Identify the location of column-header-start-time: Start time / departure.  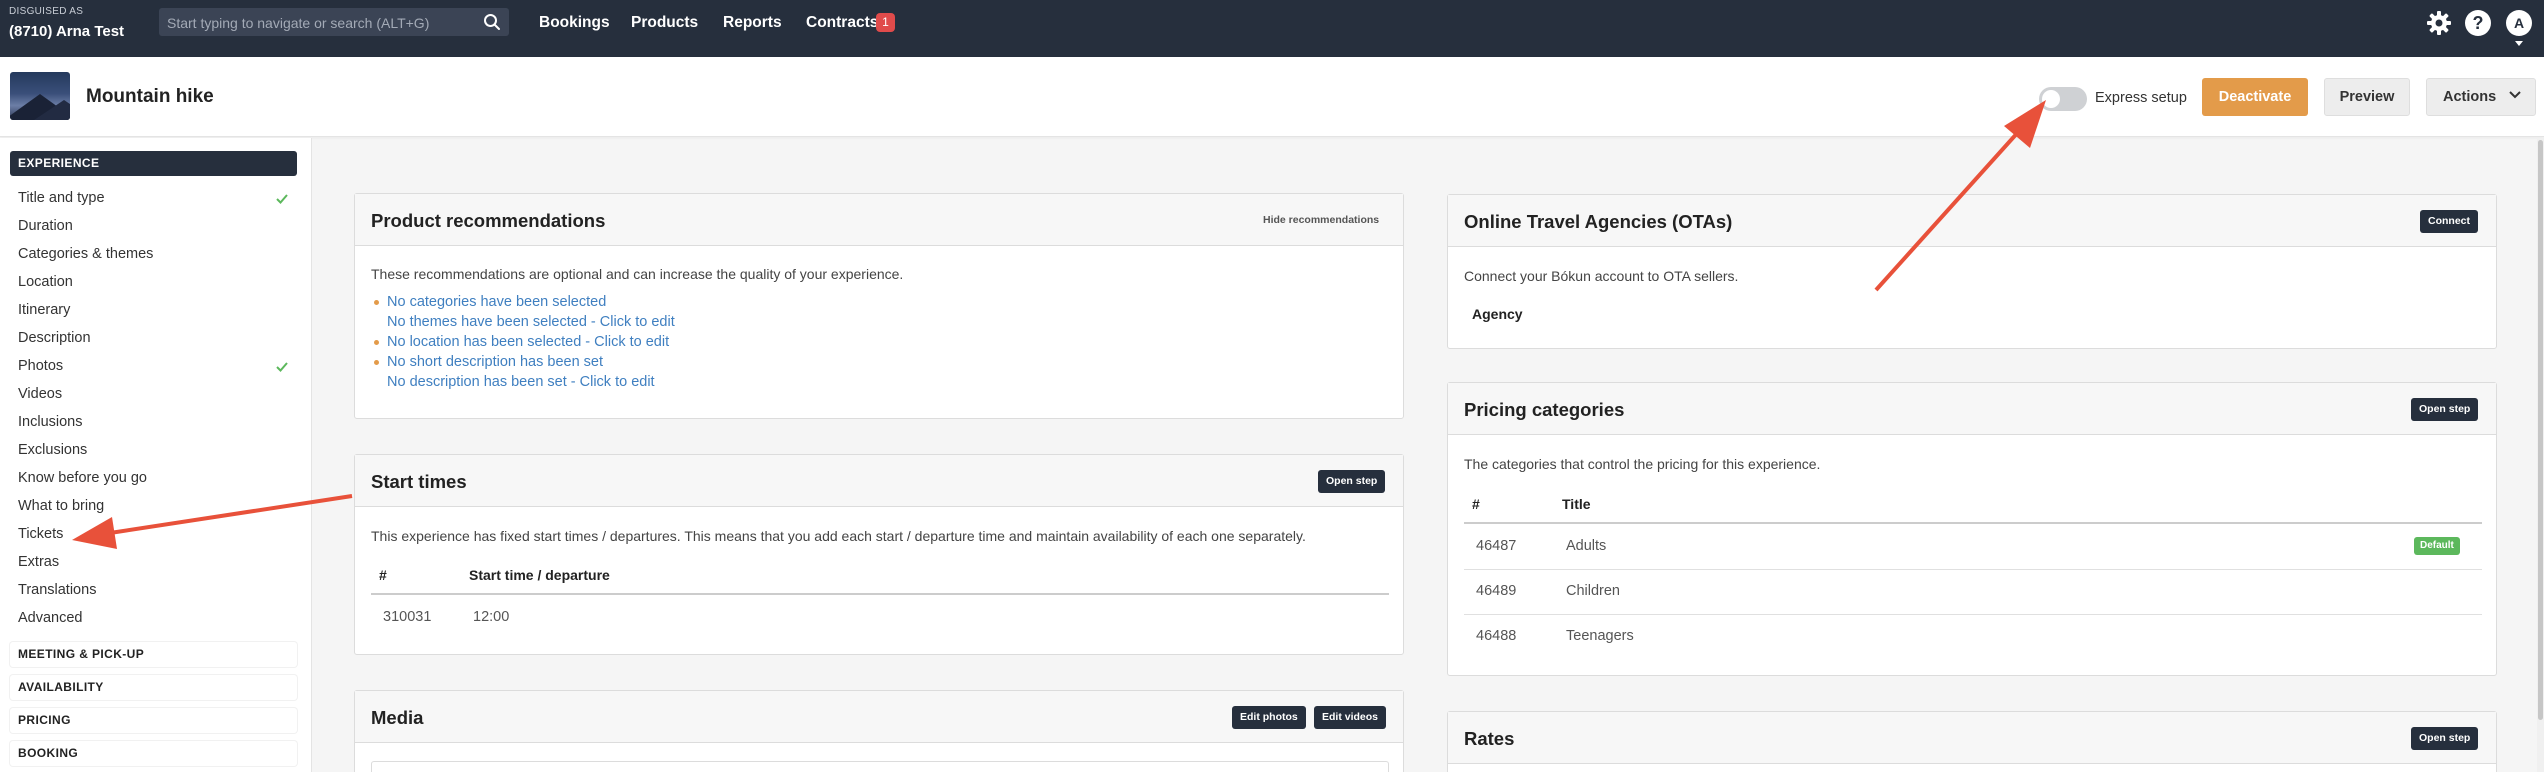
(539, 575).